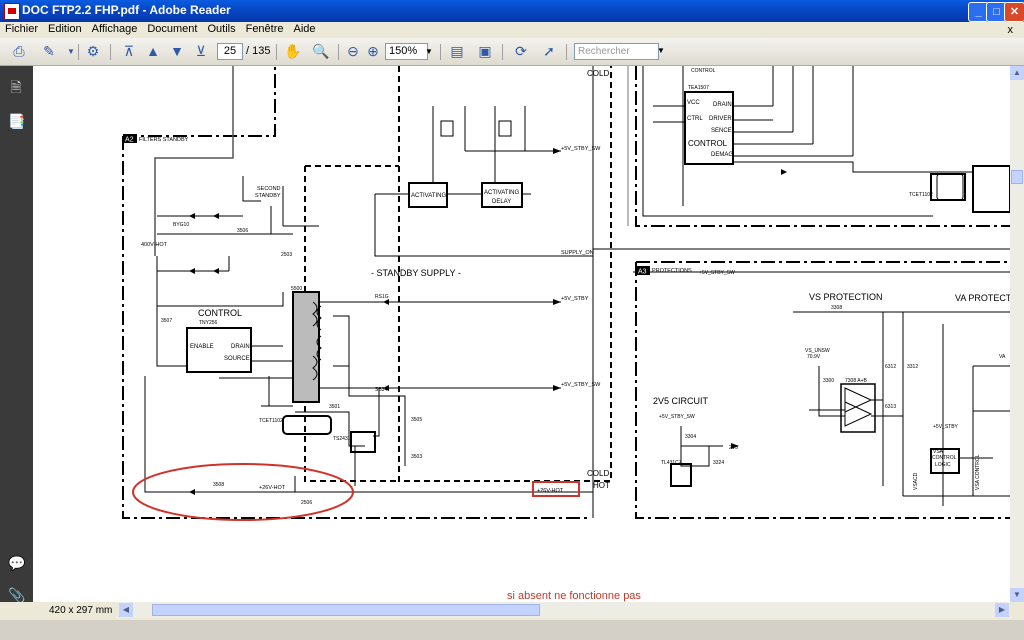 The height and width of the screenshot is (640, 1024). I want to click on window-title: DOC FTP2.2 FHP.pdf - Adobe Reader, so click(126, 10).